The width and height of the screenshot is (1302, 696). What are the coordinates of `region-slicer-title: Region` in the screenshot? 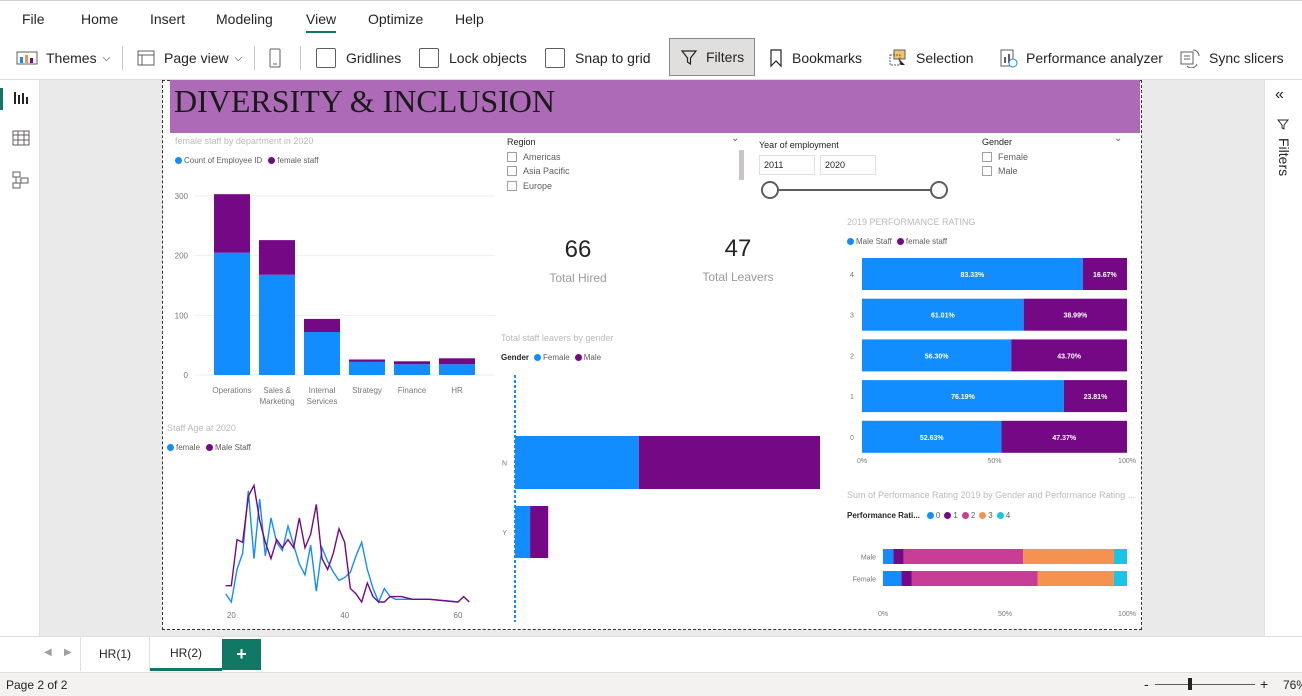 It's located at (521, 142).